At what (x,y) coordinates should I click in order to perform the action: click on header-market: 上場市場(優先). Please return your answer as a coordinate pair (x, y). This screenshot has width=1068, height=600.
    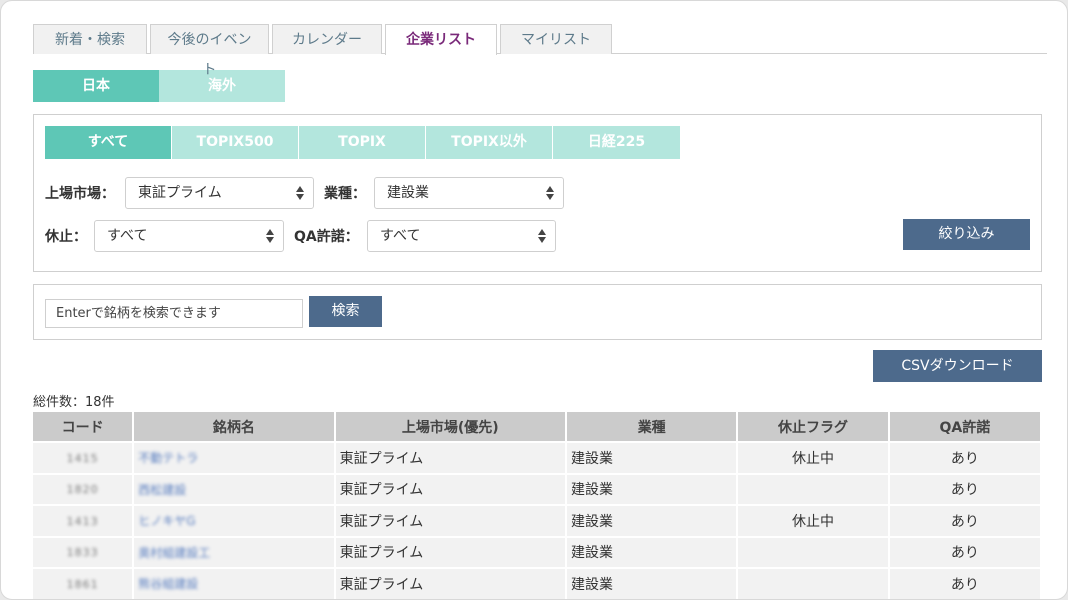
    Looking at the image, I should click on (450, 426).